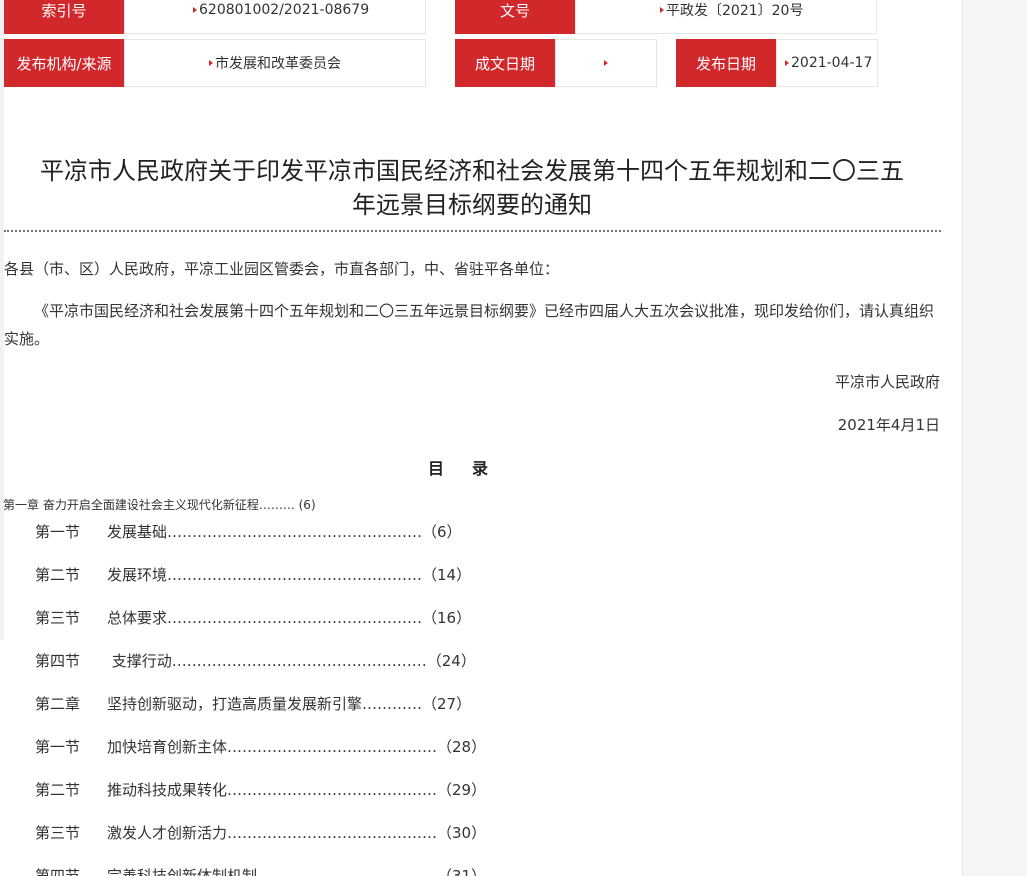 The image size is (1027, 876). What do you see at coordinates (64, 17) in the screenshot?
I see `index-label: 索引号` at bounding box center [64, 17].